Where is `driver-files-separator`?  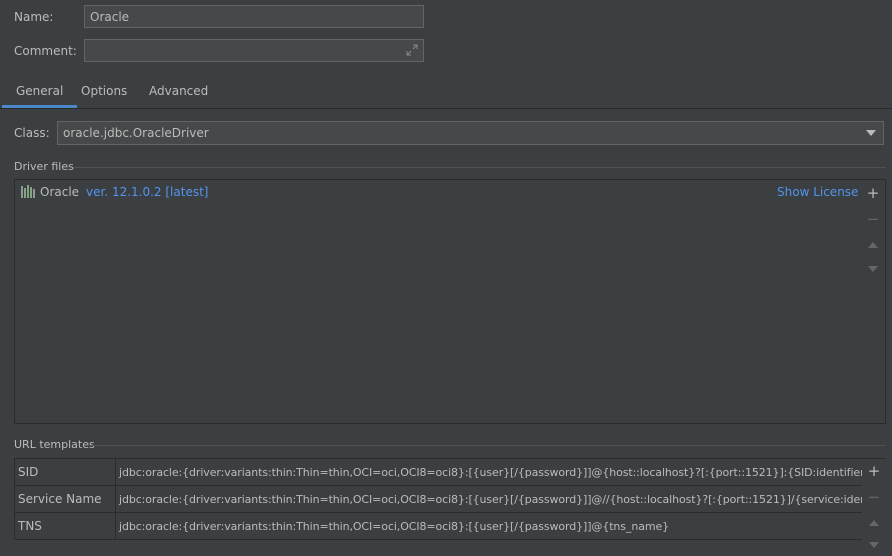 driver-files-separator is located at coordinates (480, 167).